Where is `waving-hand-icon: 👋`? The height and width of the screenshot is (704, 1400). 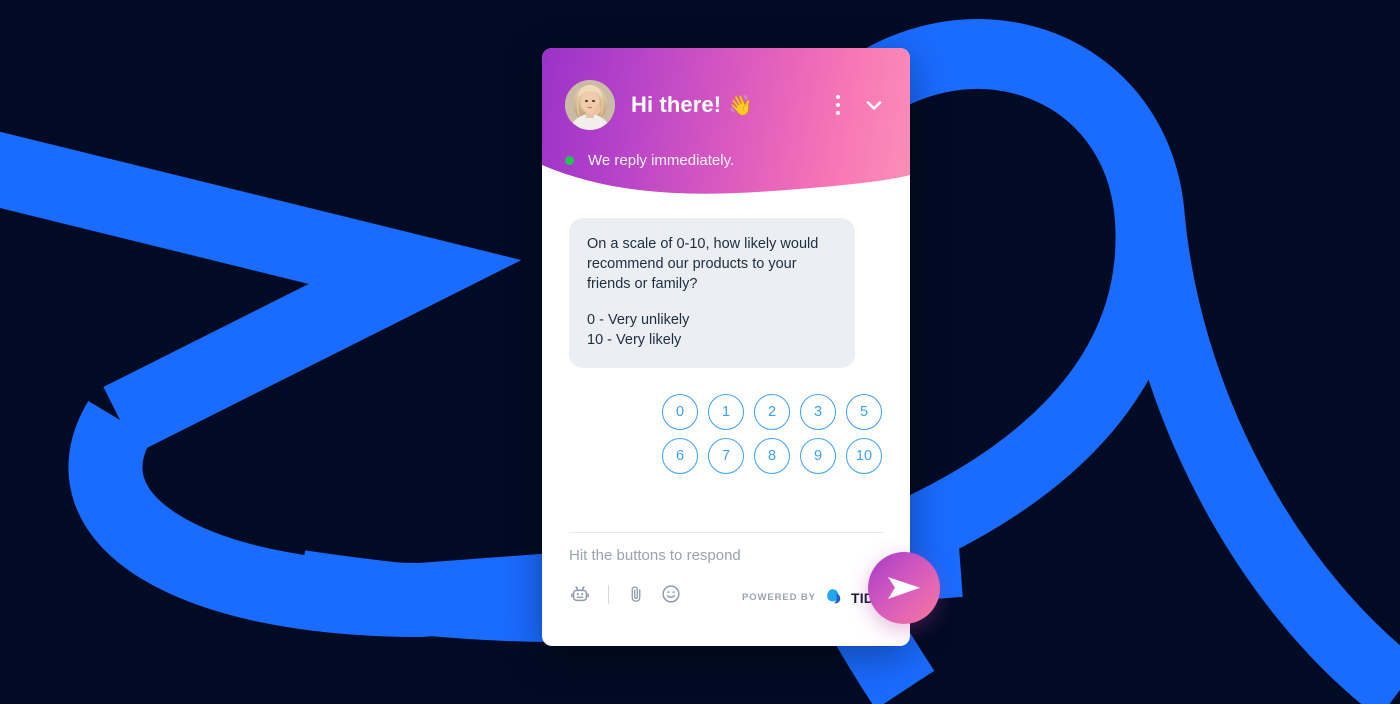
waving-hand-icon: 👋 is located at coordinates (741, 105).